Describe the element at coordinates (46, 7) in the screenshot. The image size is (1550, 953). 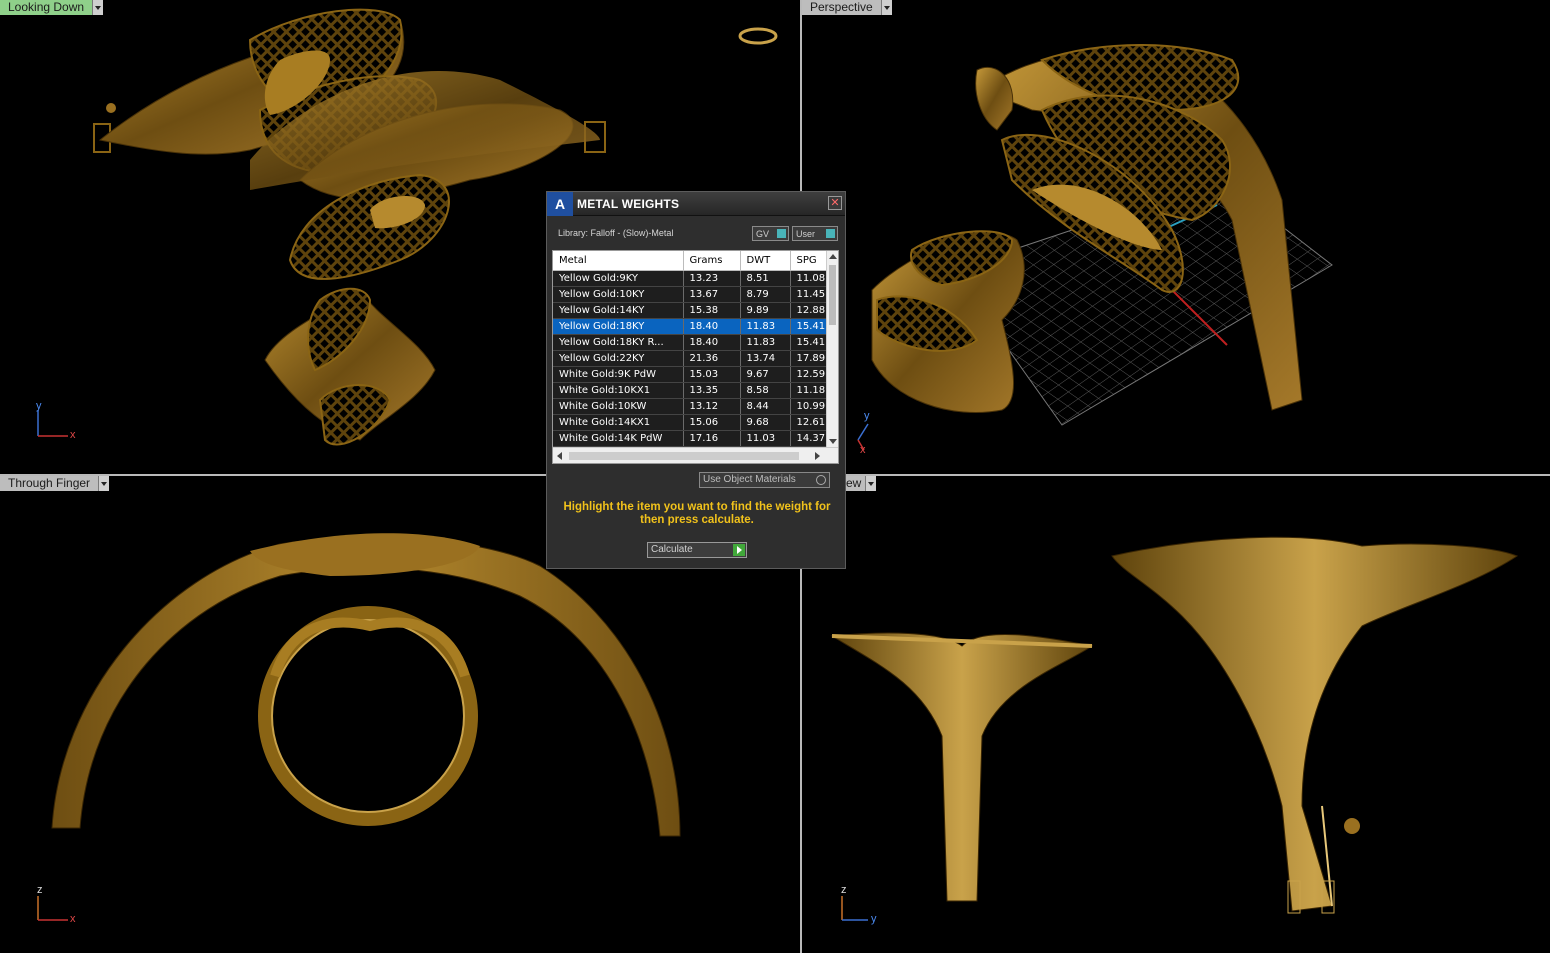
I see `viewport-label-text: Looking Down` at that location.